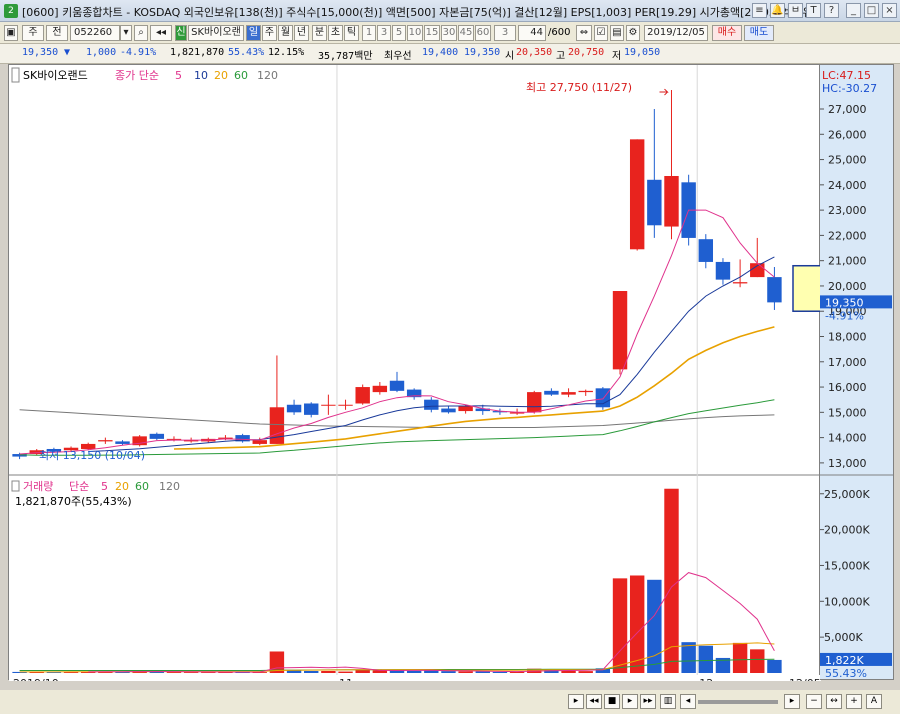 This screenshot has width=900, height=714. Describe the element at coordinates (161, 33) in the screenshot. I see `sound-icon: ◂◂` at that location.